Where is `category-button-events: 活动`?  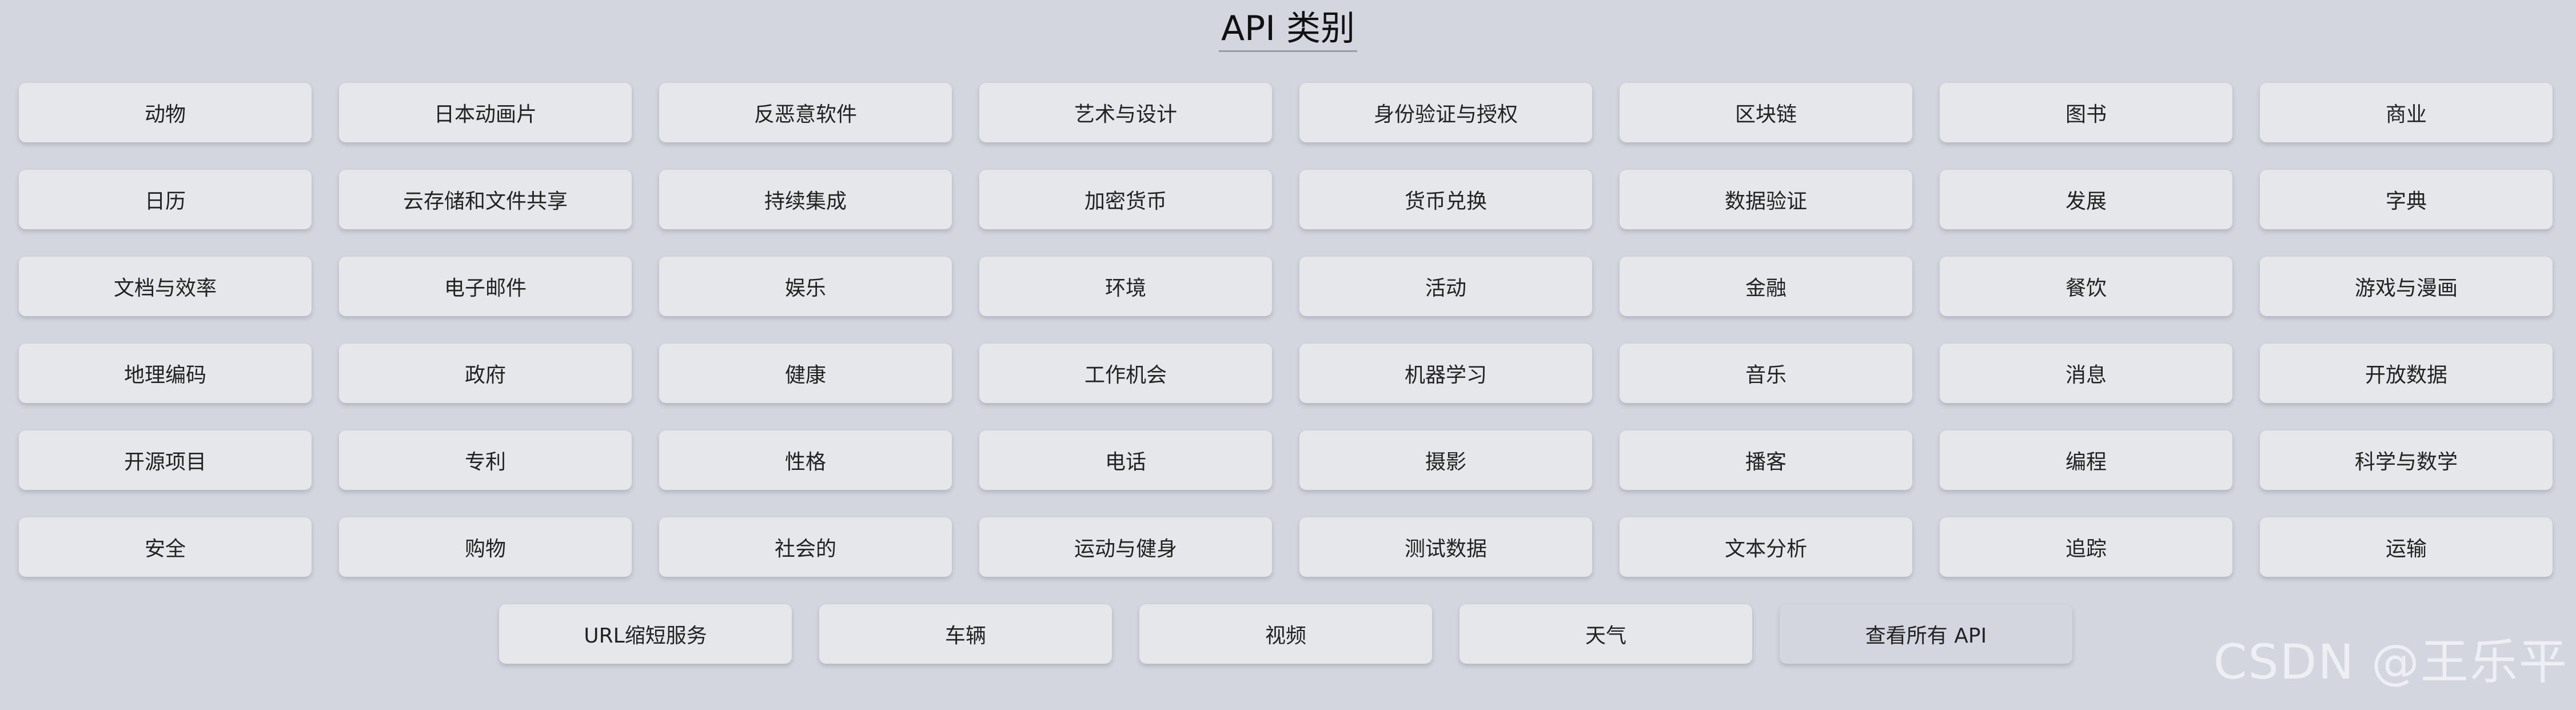 category-button-events: 活动 is located at coordinates (1445, 286).